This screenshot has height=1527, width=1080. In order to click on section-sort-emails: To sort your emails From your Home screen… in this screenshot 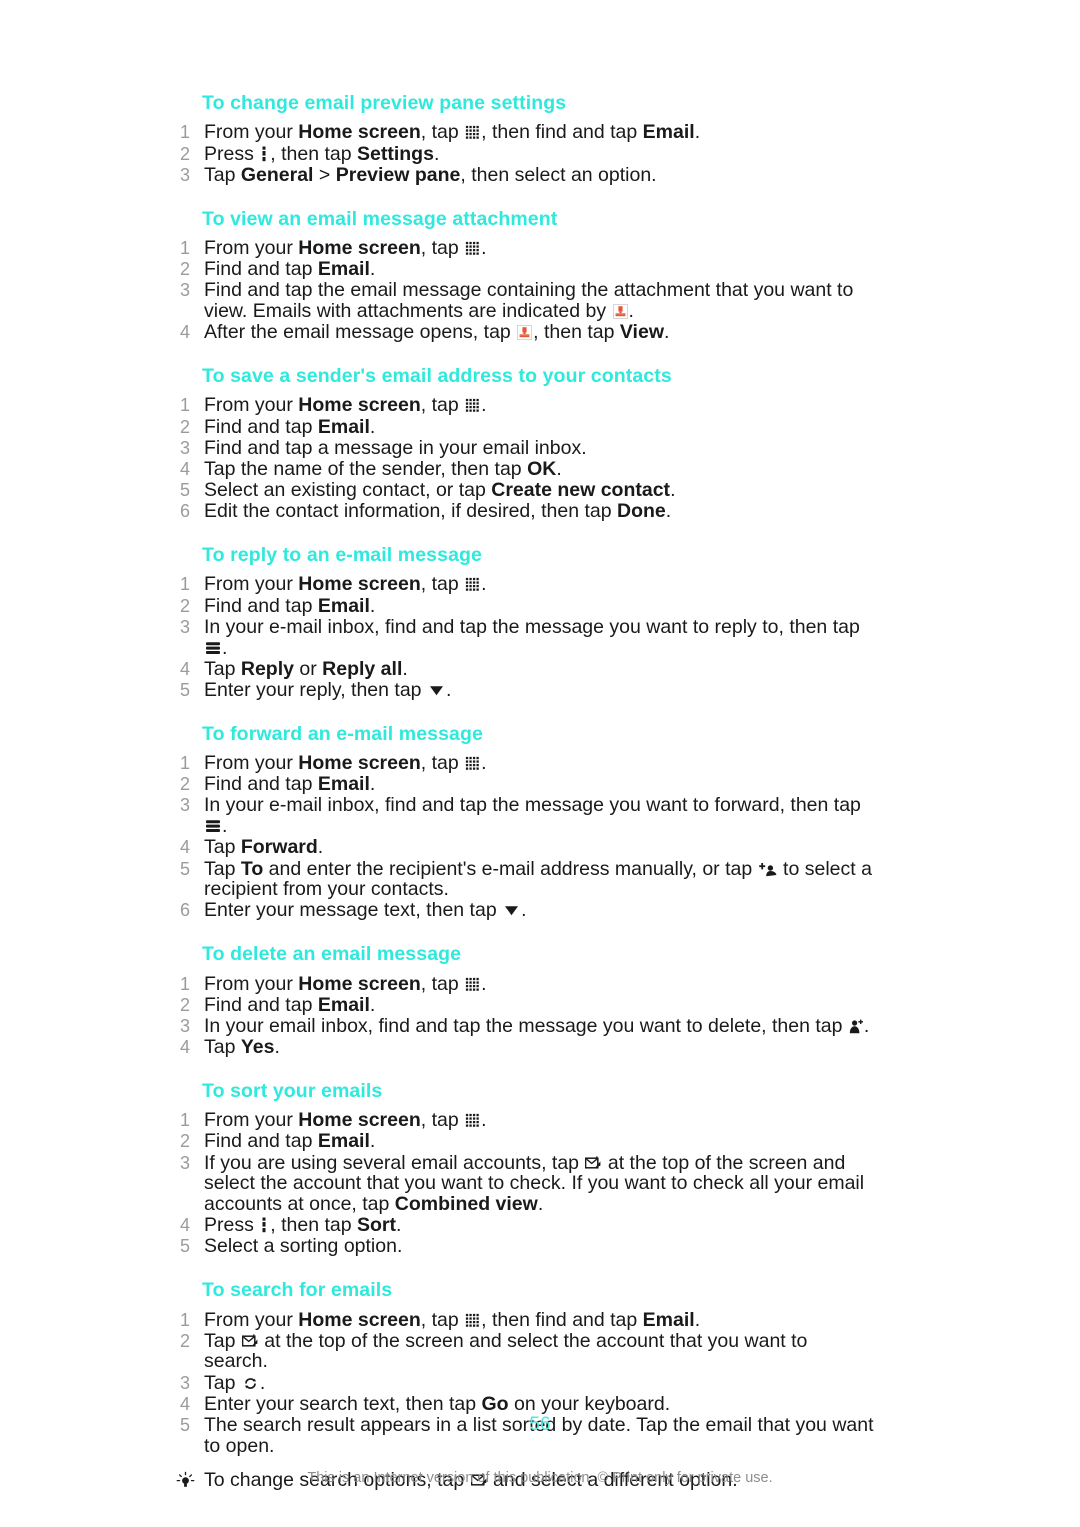, I will do `click(526, 1168)`.